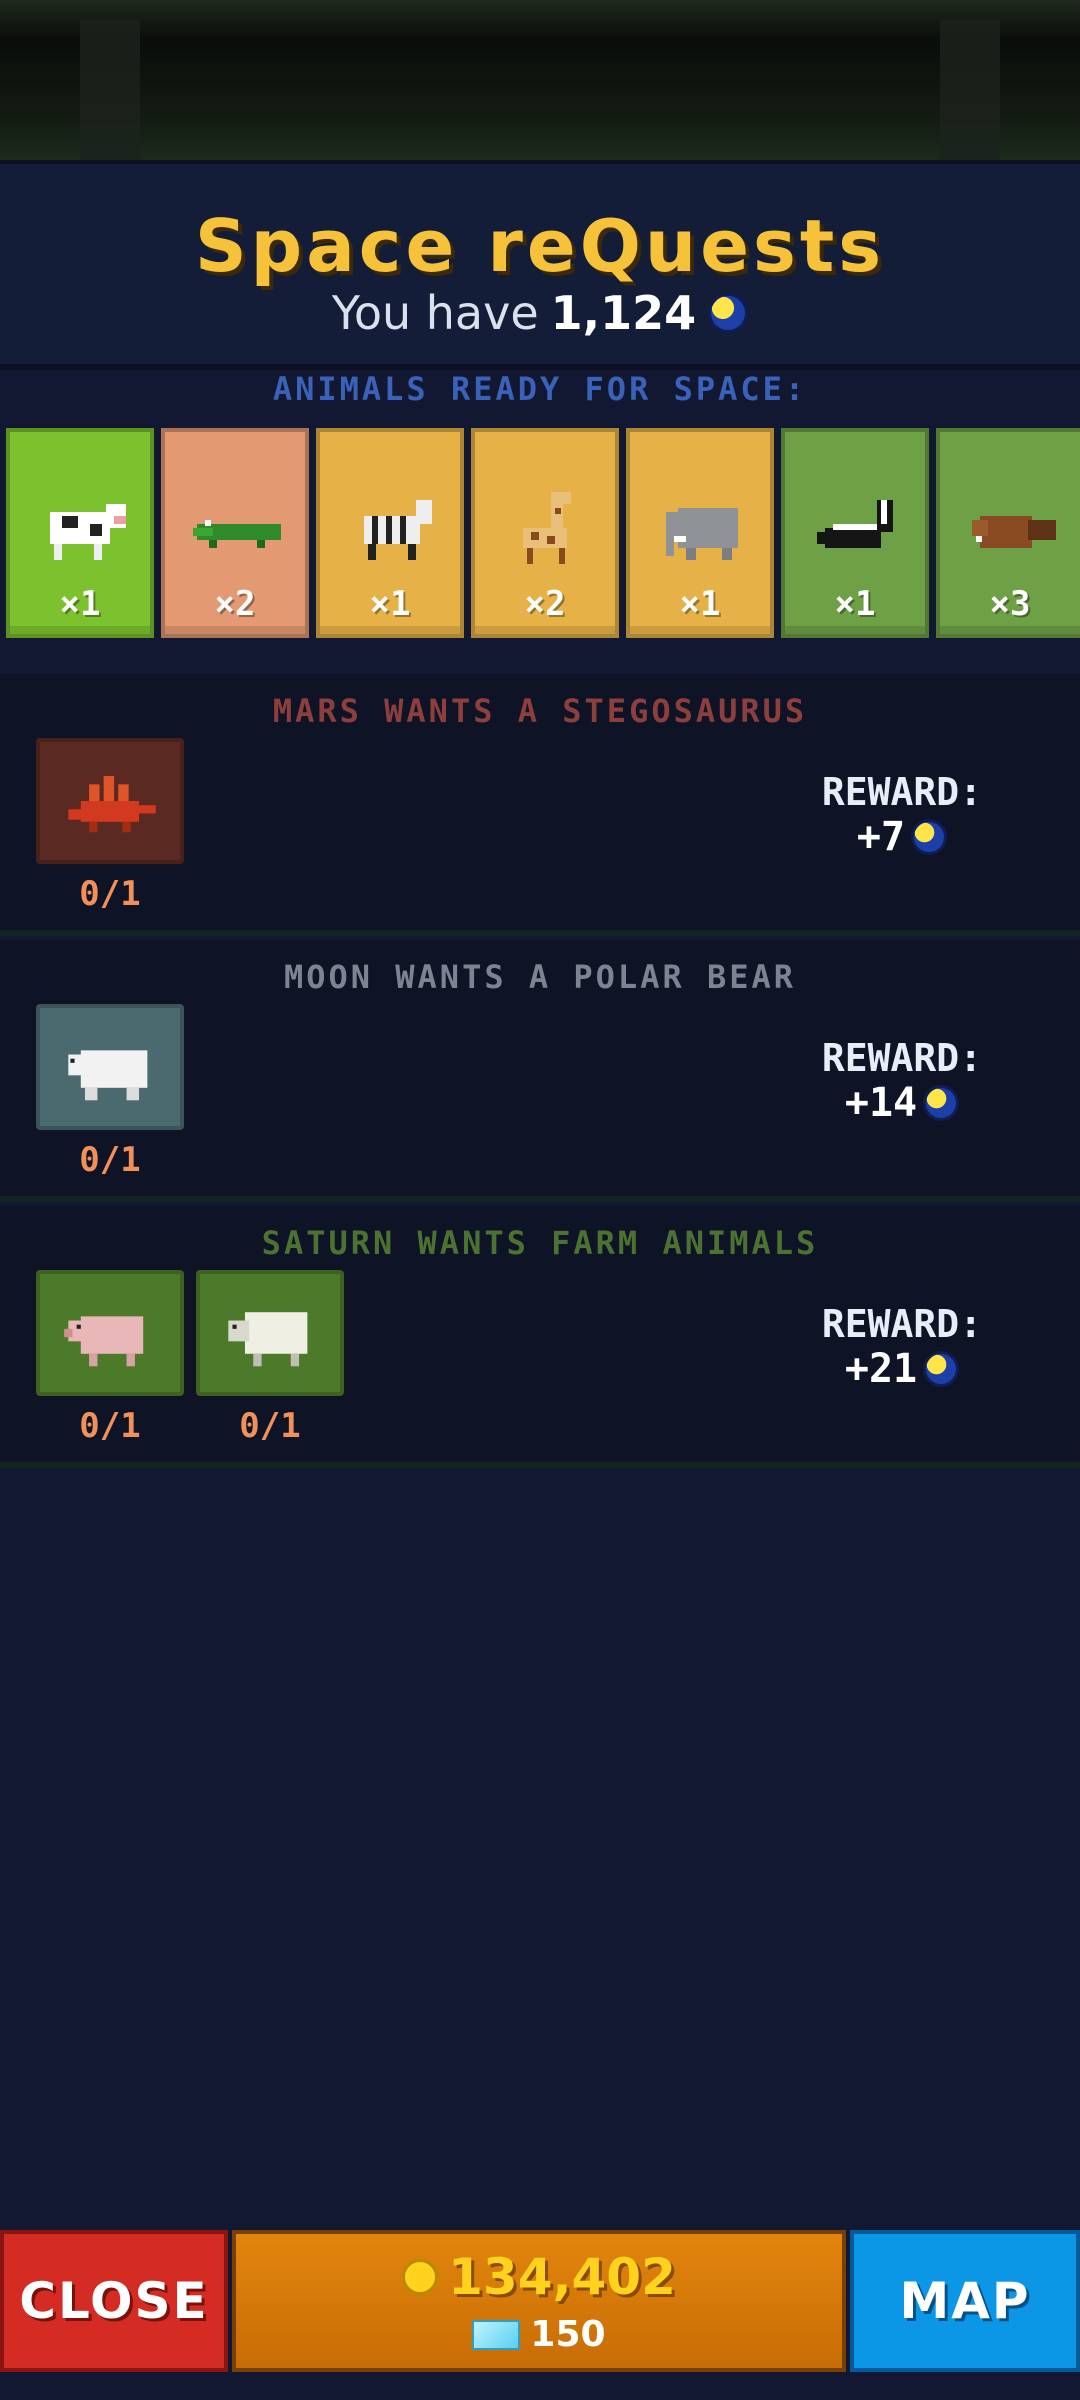  I want to click on animals-ready-list: ×1 ×2 ×1 ×2 ×1 ×1 ×3, so click(543, 535).